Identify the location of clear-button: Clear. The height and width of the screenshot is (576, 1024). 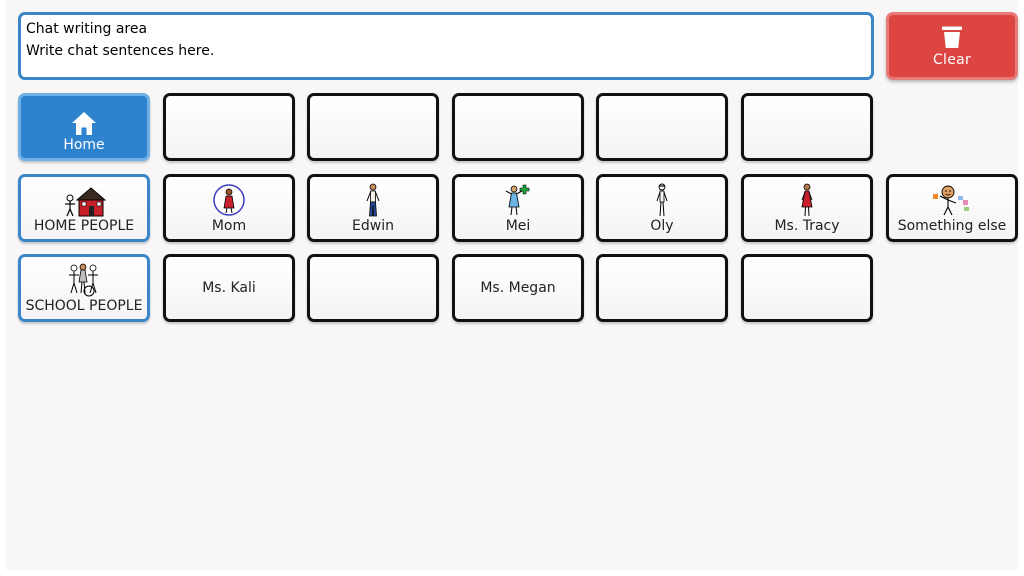
(952, 46).